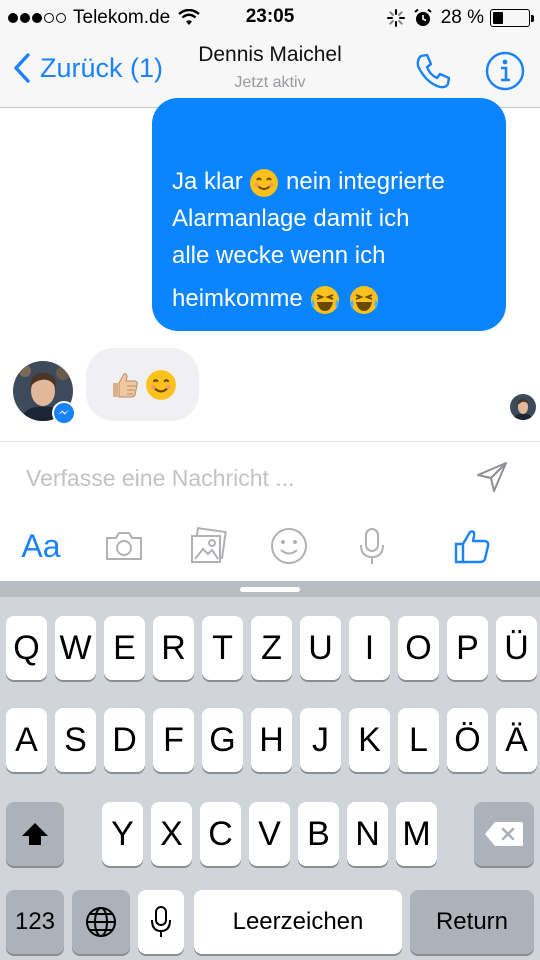 The width and height of the screenshot is (540, 960). I want to click on key-row2-6: H, so click(271, 740).